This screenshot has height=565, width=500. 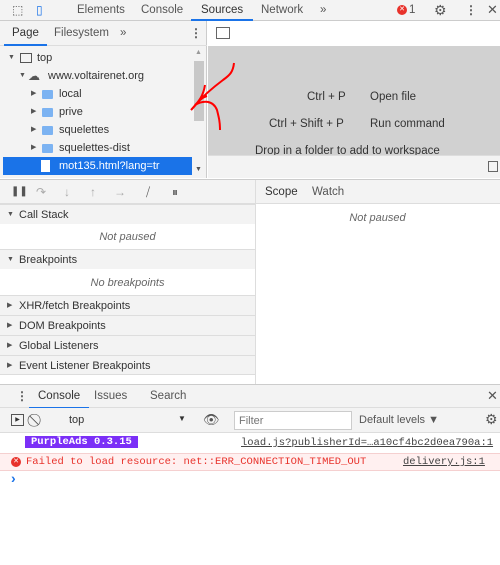 I want to click on section-title: XHR/fetch Breakpoints, so click(x=75, y=306).